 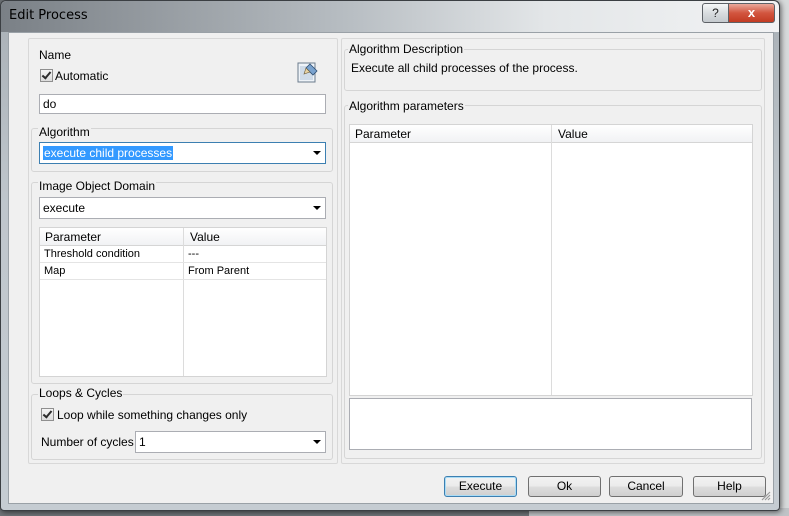 I want to click on name-group-label: Name, so click(x=55, y=55).